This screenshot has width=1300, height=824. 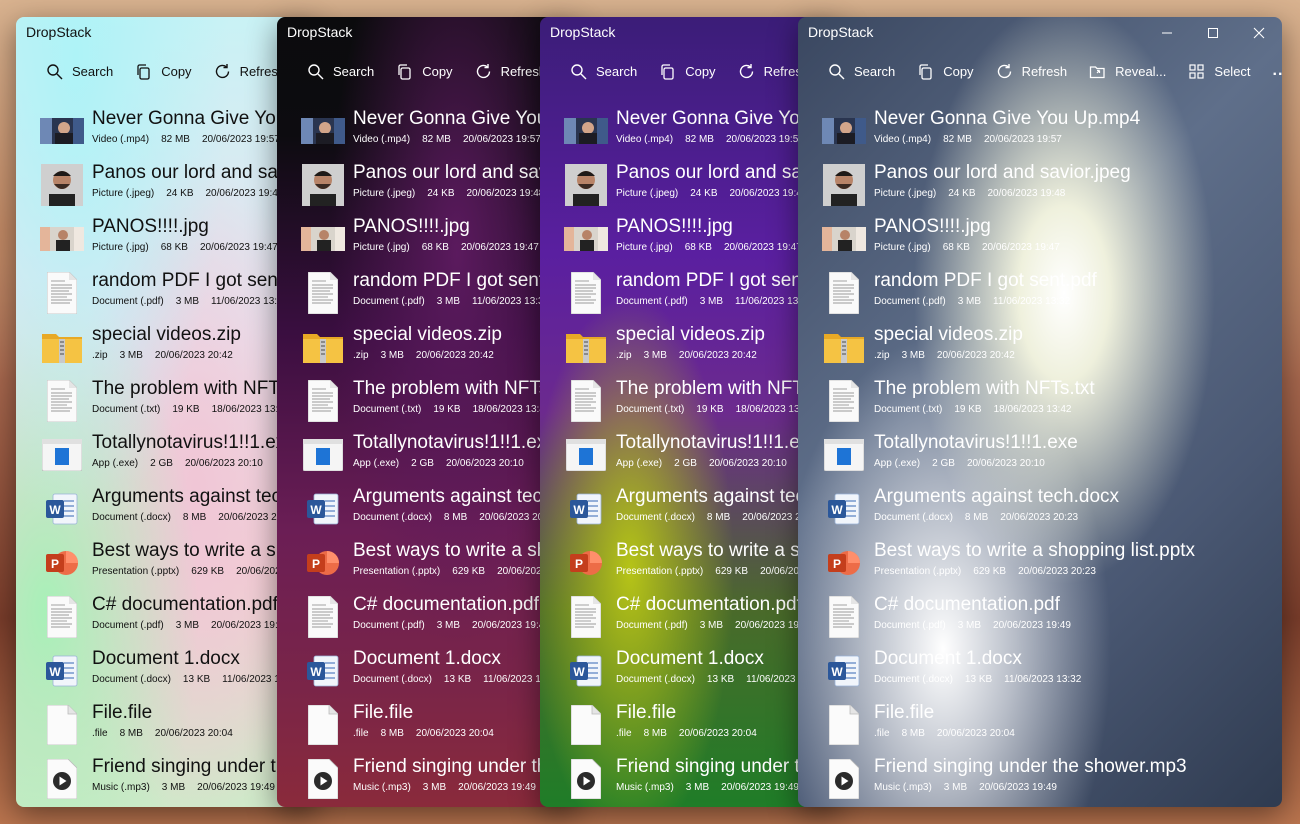 I want to click on file-type: Music (.mp3), so click(x=645, y=787).